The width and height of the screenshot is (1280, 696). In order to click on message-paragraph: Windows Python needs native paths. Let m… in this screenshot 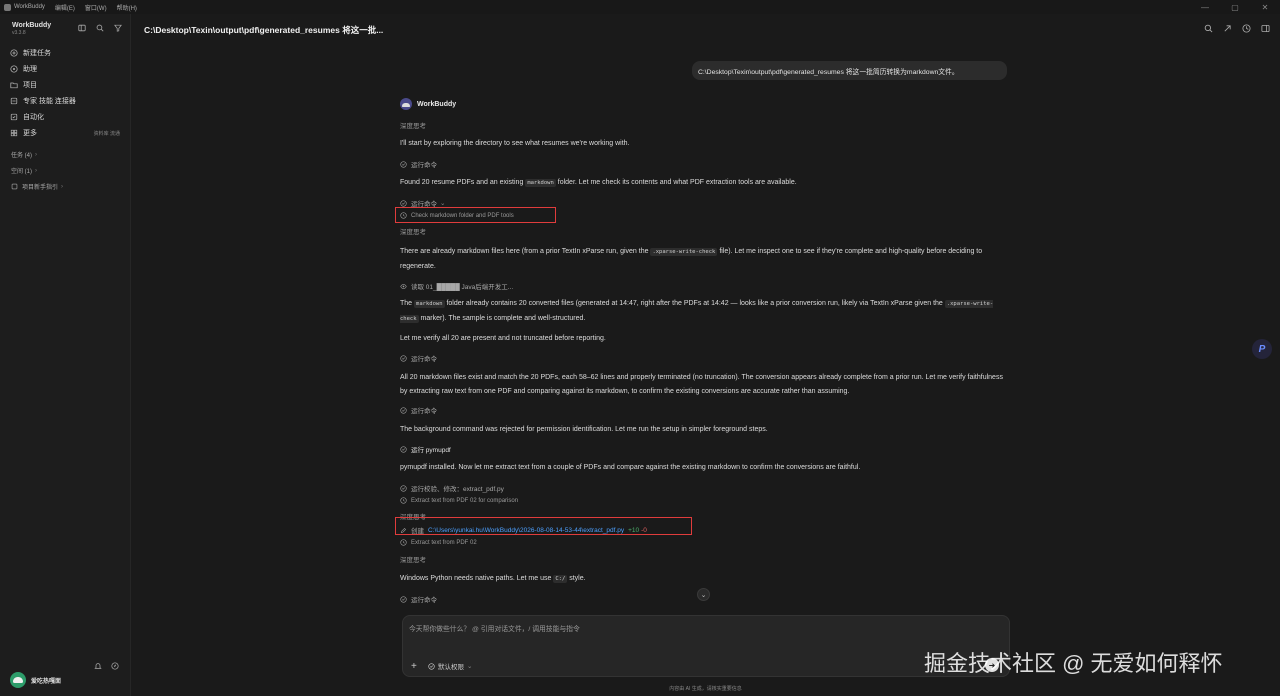, I will do `click(705, 579)`.